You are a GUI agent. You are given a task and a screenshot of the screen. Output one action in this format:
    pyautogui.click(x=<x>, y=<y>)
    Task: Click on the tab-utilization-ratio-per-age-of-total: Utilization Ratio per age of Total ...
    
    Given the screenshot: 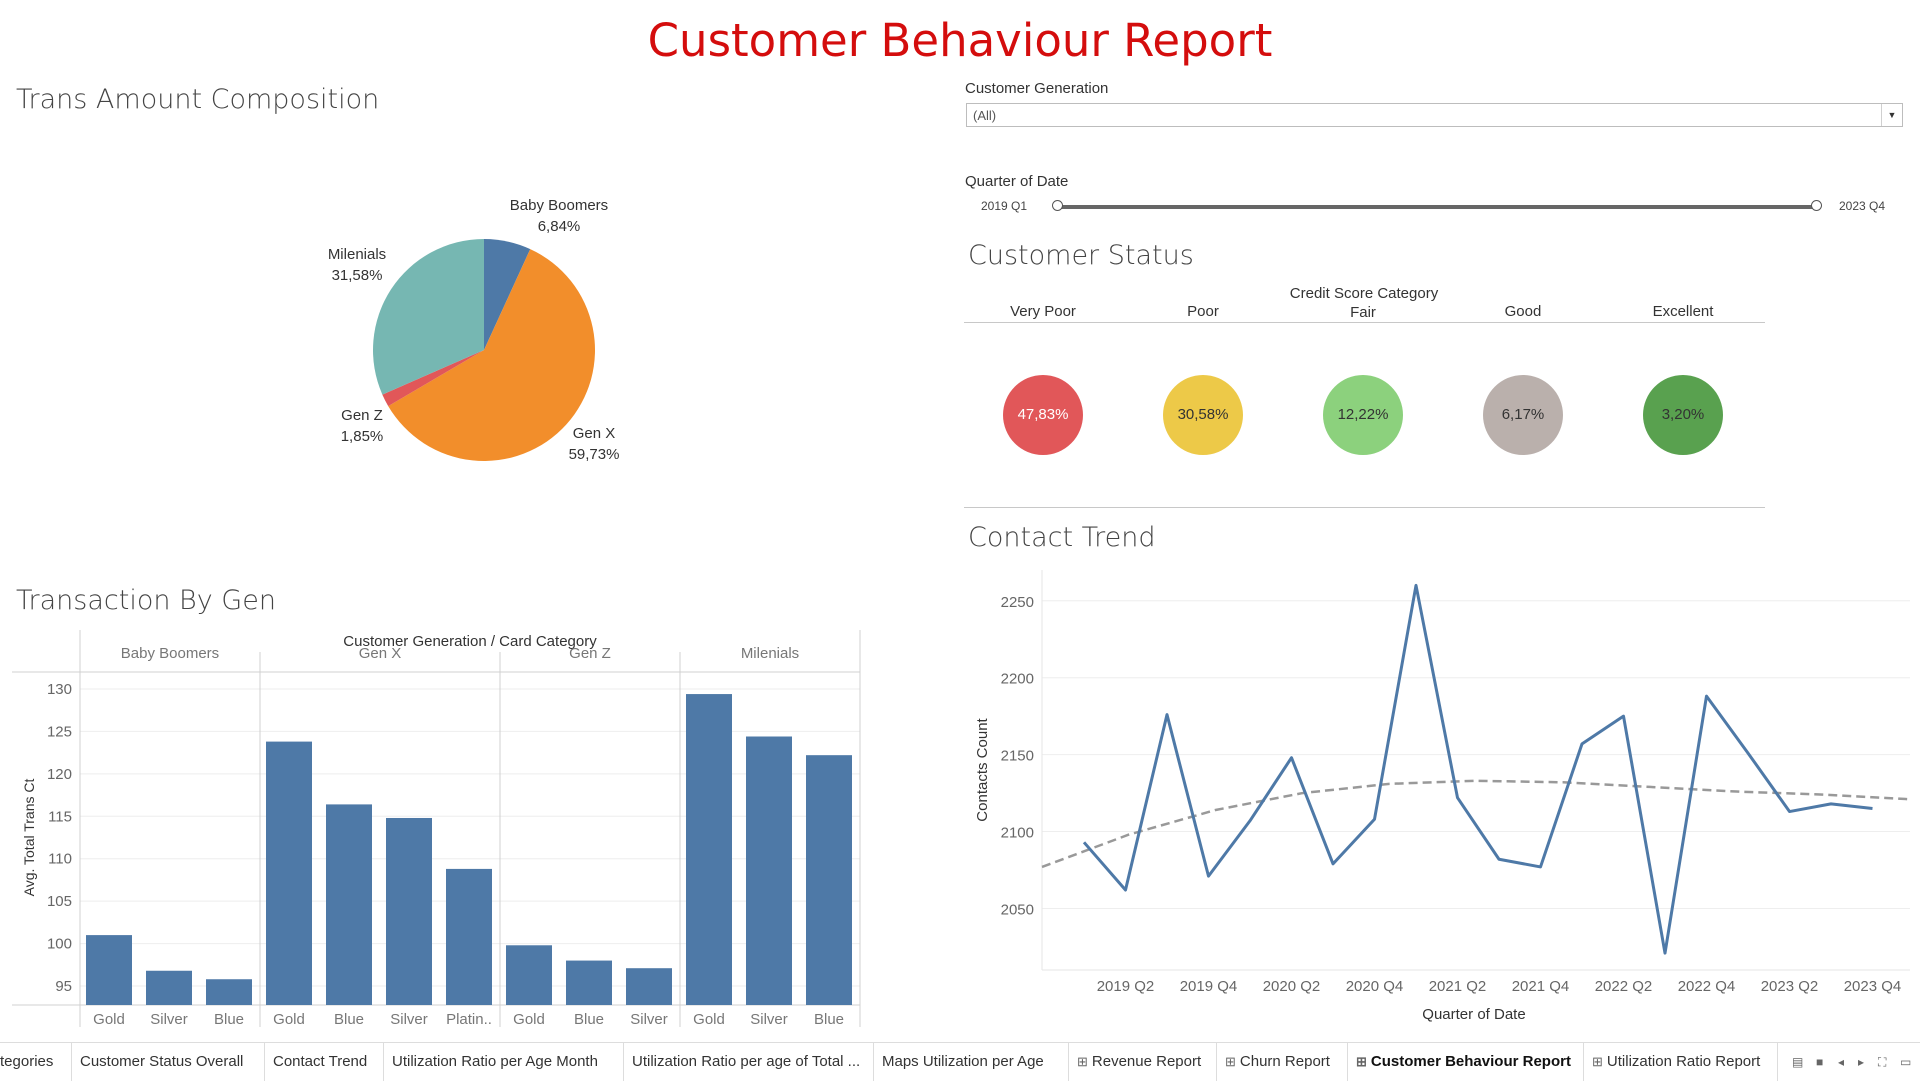 What is the action you would take?
    pyautogui.click(x=749, y=1062)
    